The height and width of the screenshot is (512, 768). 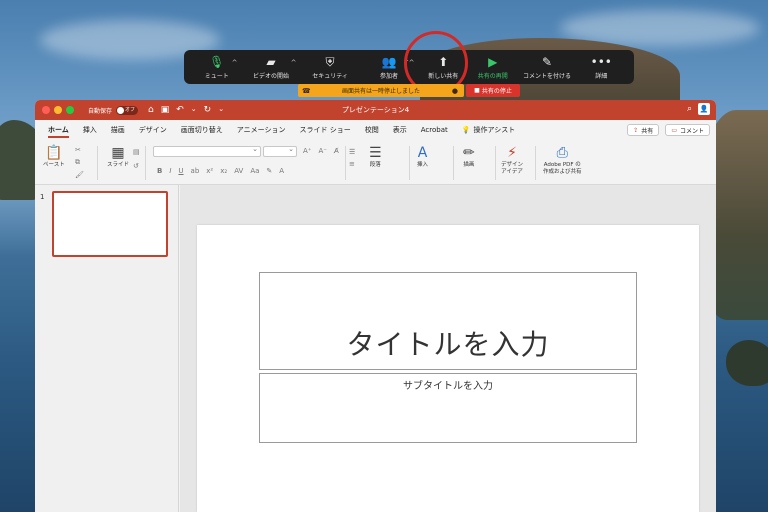 I want to click on tab-insert: 挿入, so click(x=90, y=130).